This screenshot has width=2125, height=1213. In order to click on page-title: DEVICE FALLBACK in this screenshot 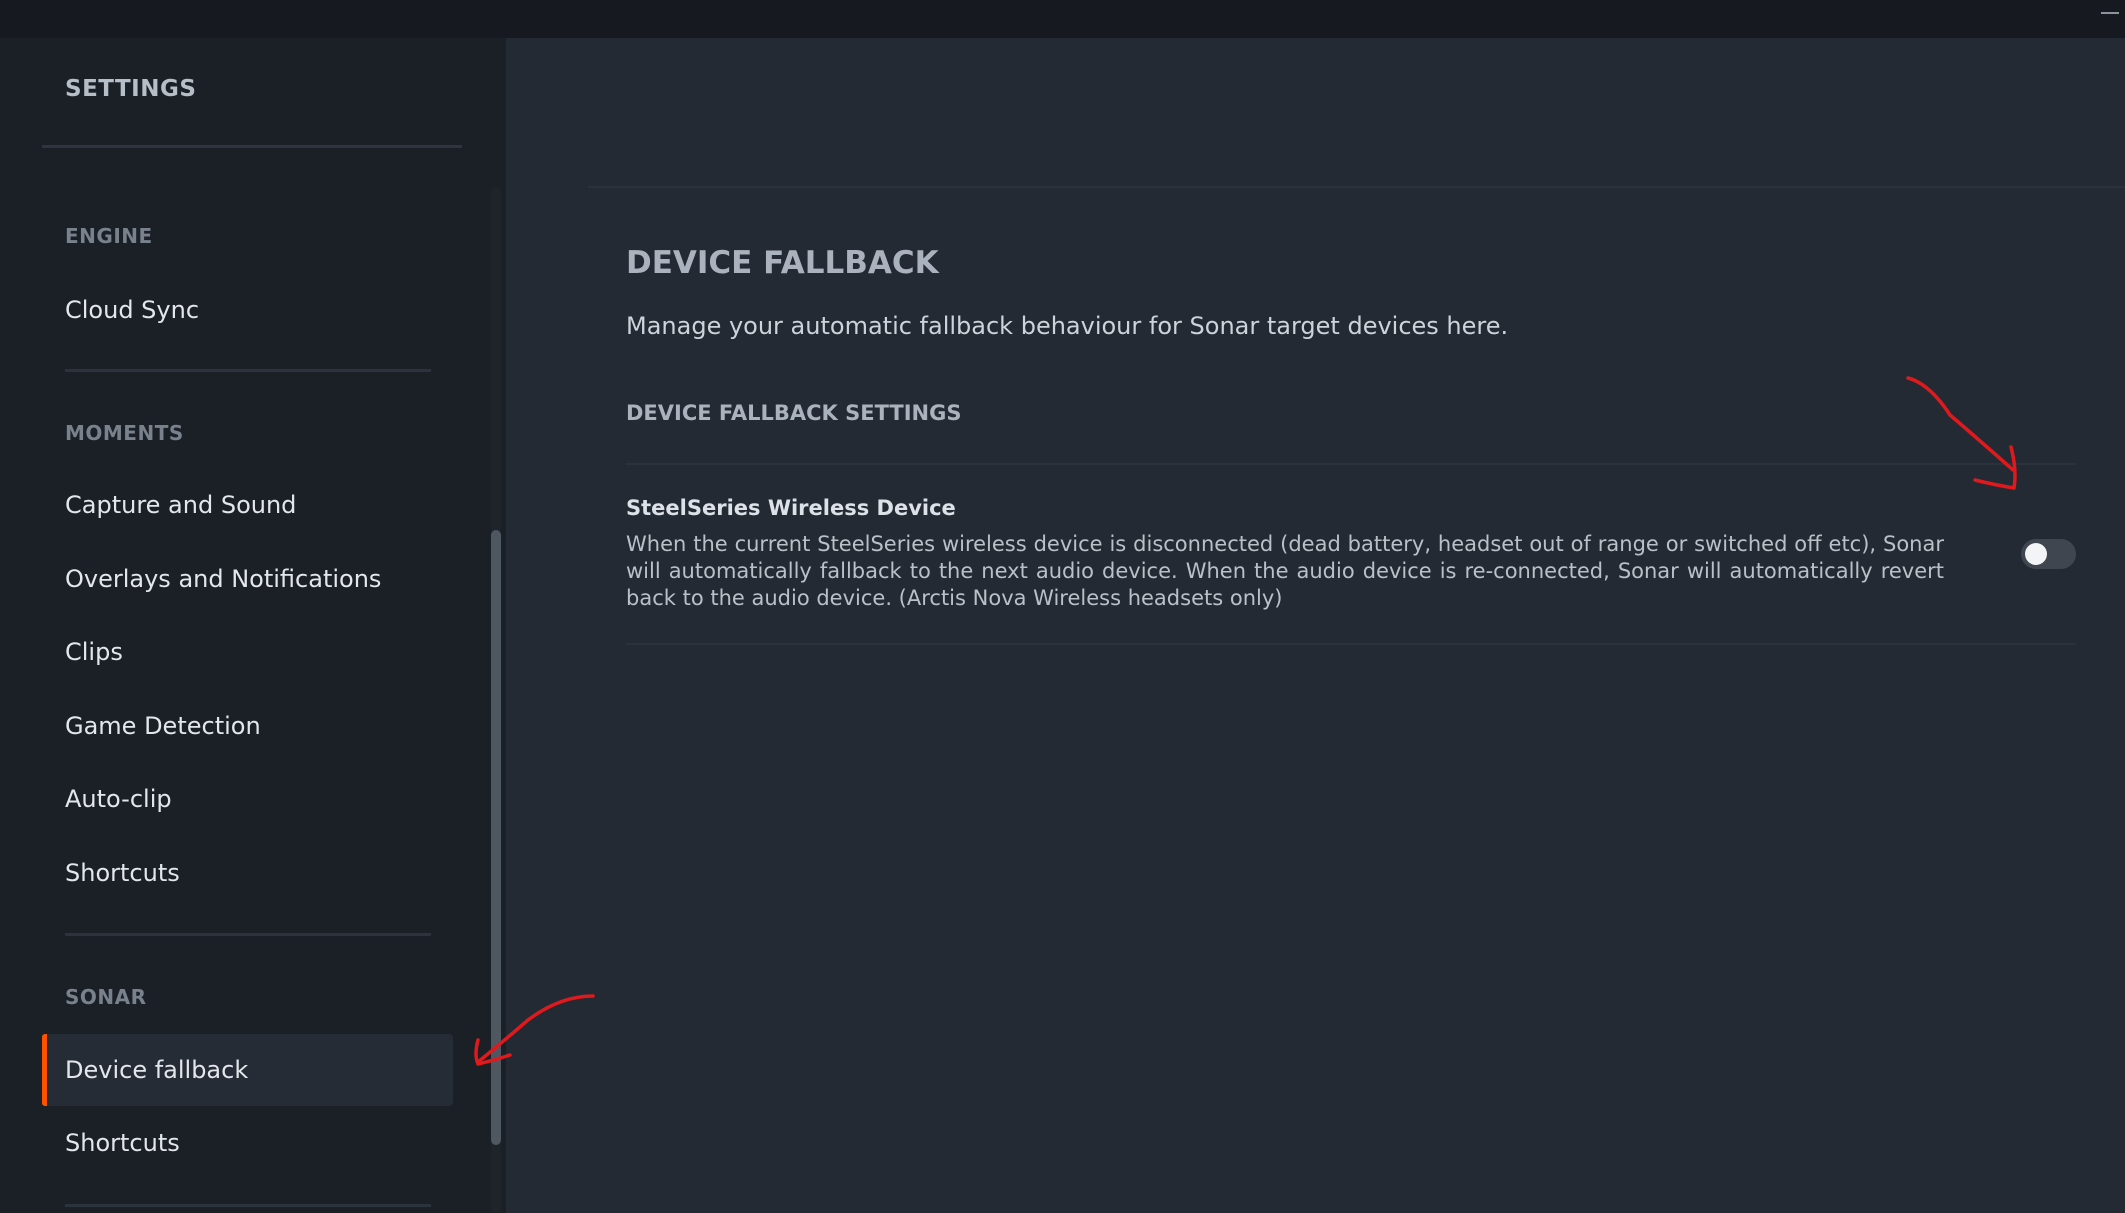, I will do `click(782, 263)`.